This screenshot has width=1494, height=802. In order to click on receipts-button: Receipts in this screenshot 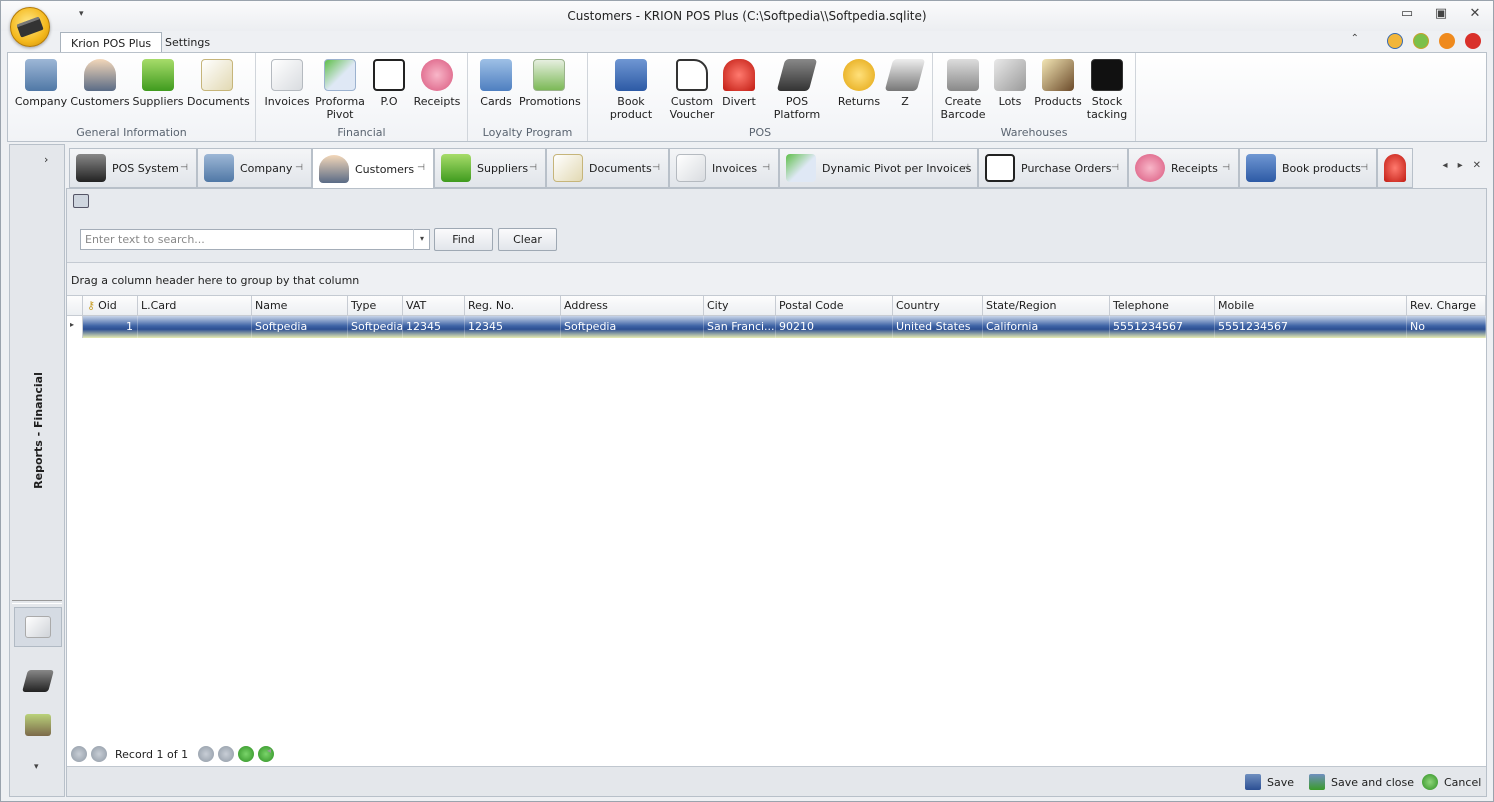, I will do `click(437, 82)`.